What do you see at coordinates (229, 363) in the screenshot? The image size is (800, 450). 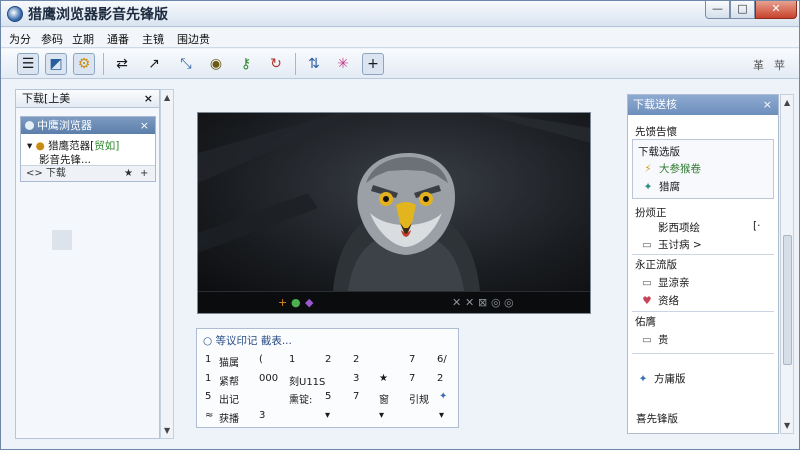 I see `cell: 猫属` at bounding box center [229, 363].